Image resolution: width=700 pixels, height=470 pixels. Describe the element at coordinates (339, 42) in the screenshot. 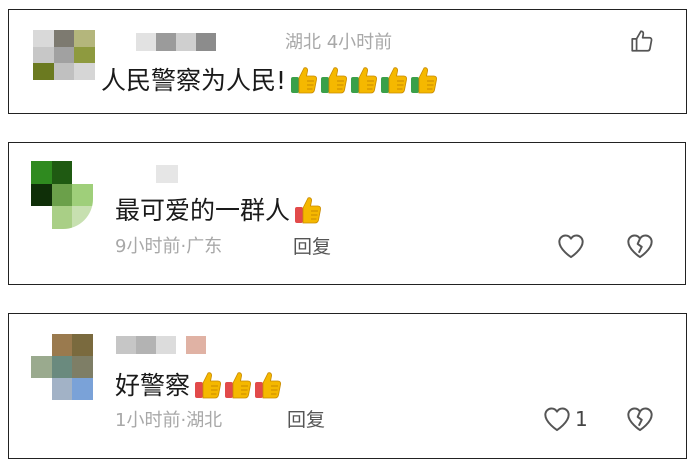

I see `comment-location-time: 湖北 4小时前` at that location.